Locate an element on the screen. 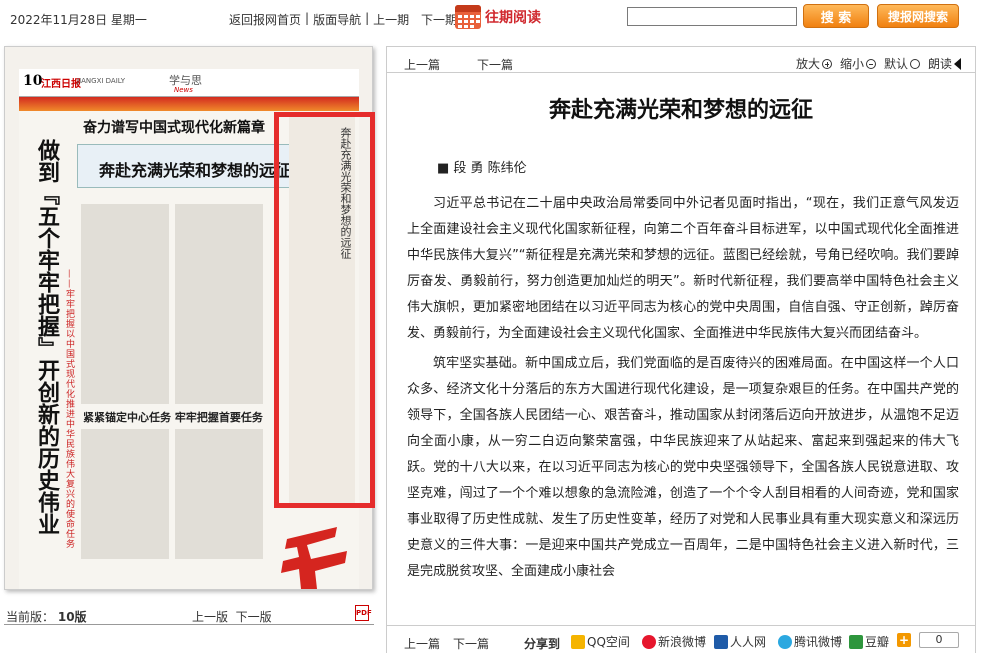 This screenshot has height=653, width=984. calendar-icon is located at coordinates (468, 17).